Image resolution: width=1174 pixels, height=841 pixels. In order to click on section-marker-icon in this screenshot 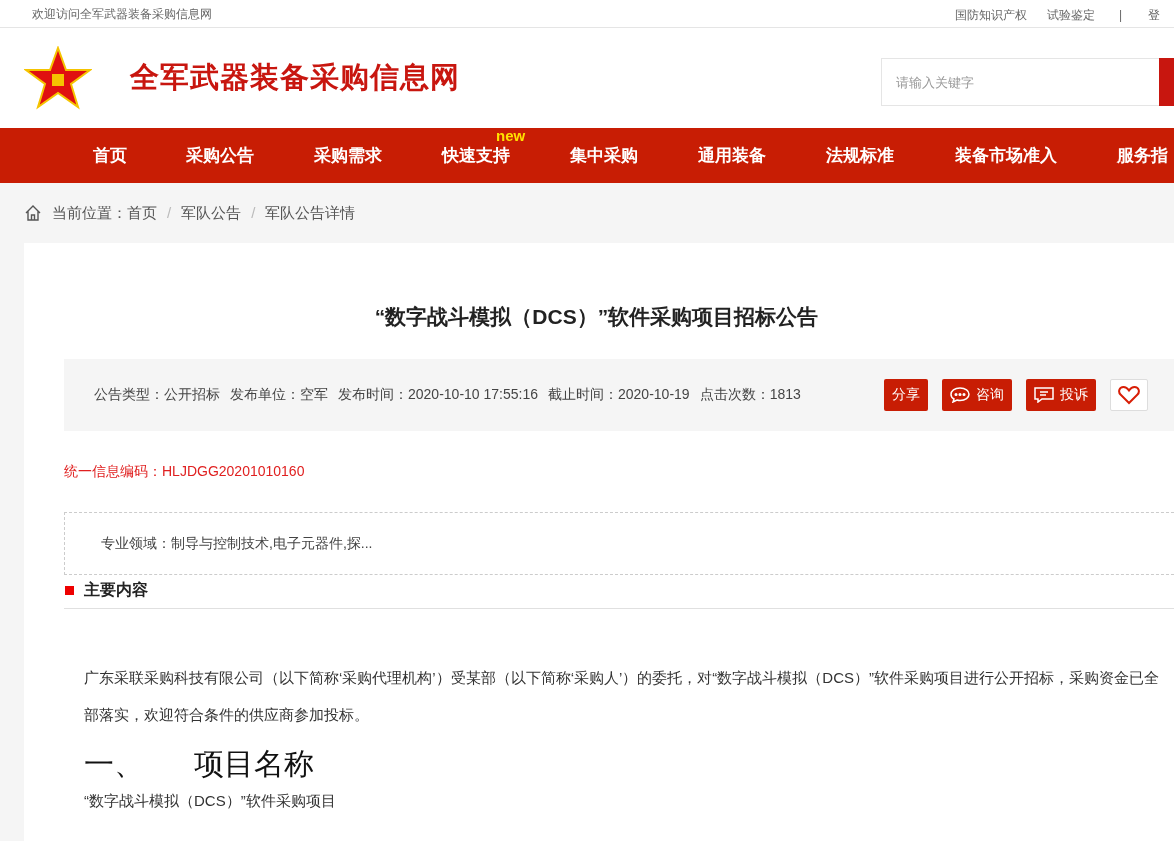, I will do `click(69, 590)`.